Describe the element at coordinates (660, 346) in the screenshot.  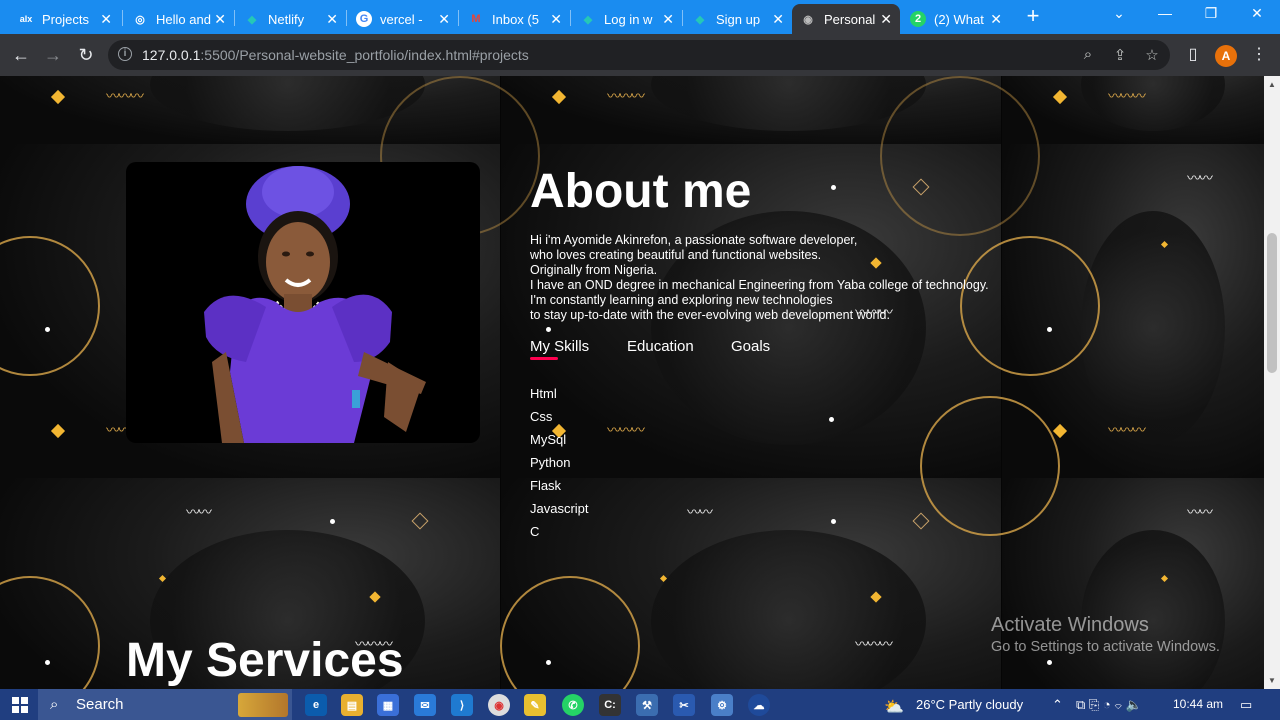
I see `tab-education: Education` at that location.